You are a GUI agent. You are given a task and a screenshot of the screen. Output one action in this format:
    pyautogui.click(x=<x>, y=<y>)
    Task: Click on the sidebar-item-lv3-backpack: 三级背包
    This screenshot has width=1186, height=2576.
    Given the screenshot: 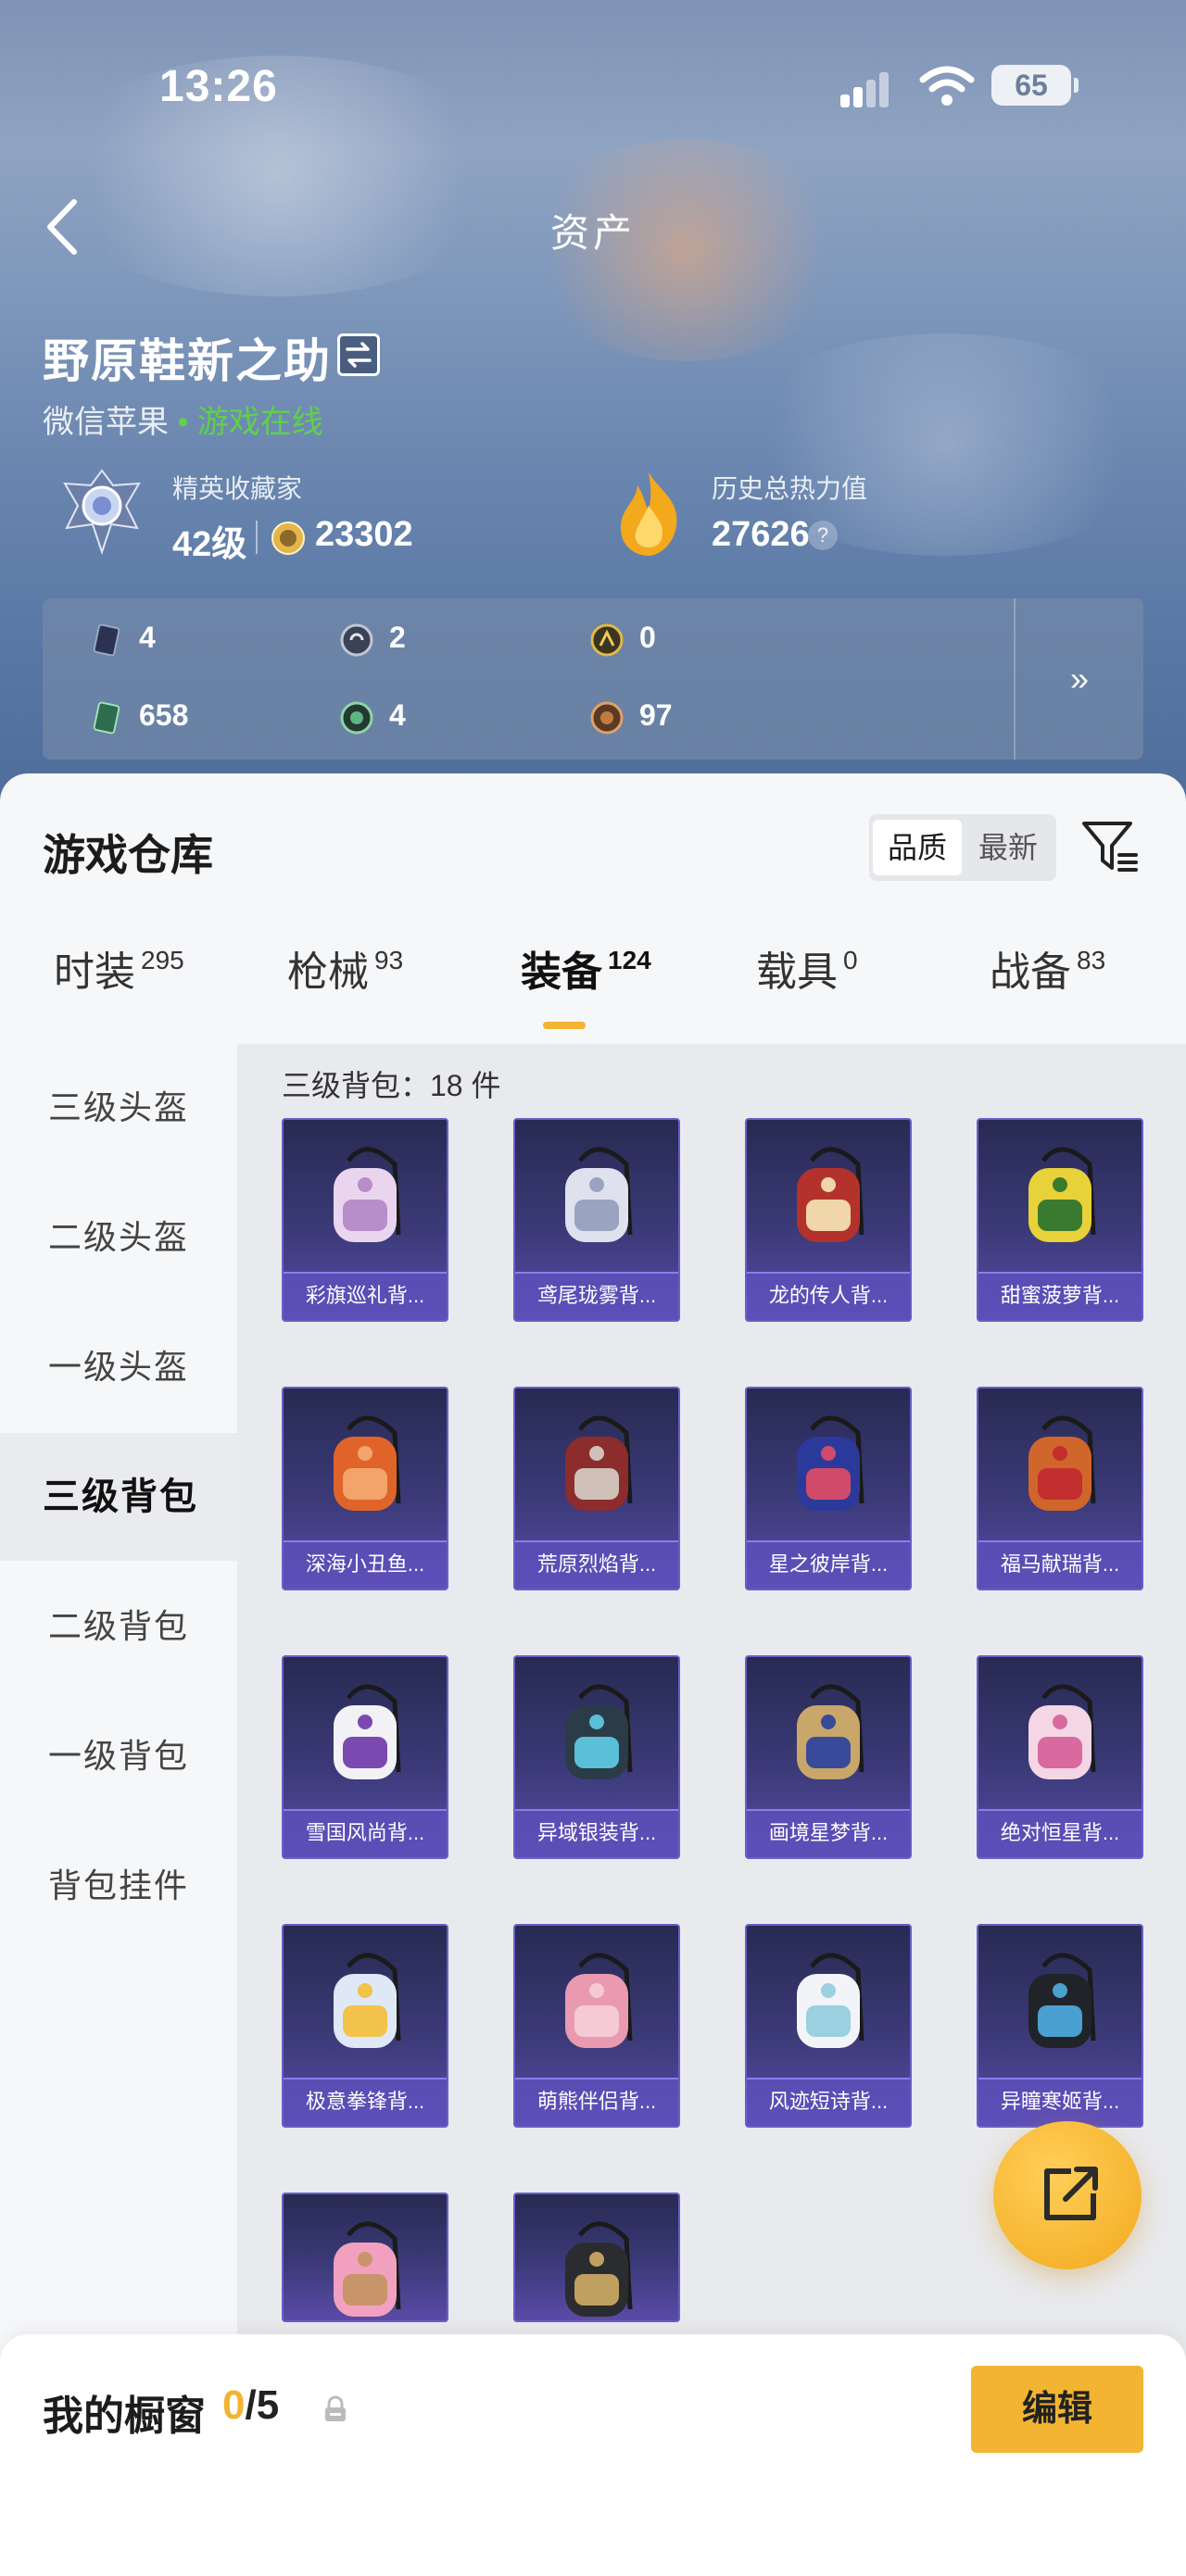 What is the action you would take?
    pyautogui.click(x=118, y=1497)
    